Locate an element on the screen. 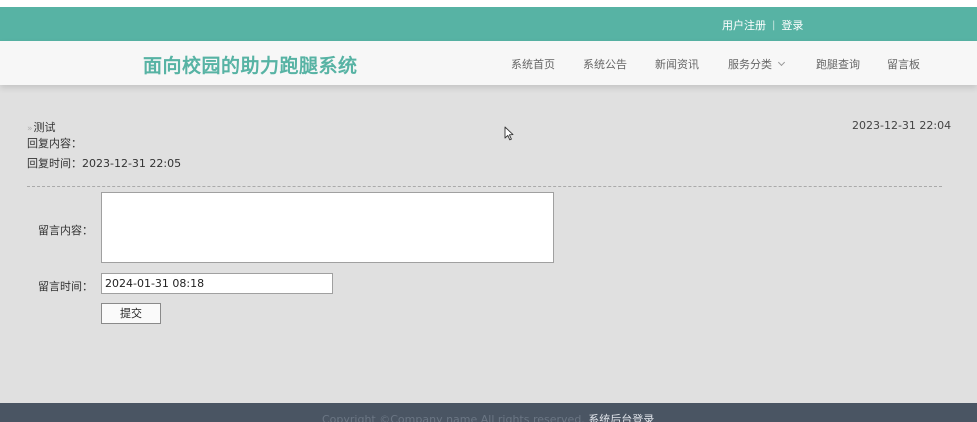 Image resolution: width=977 pixels, height=422 pixels. nav-item-service-categories: 服务分类 is located at coordinates (757, 64).